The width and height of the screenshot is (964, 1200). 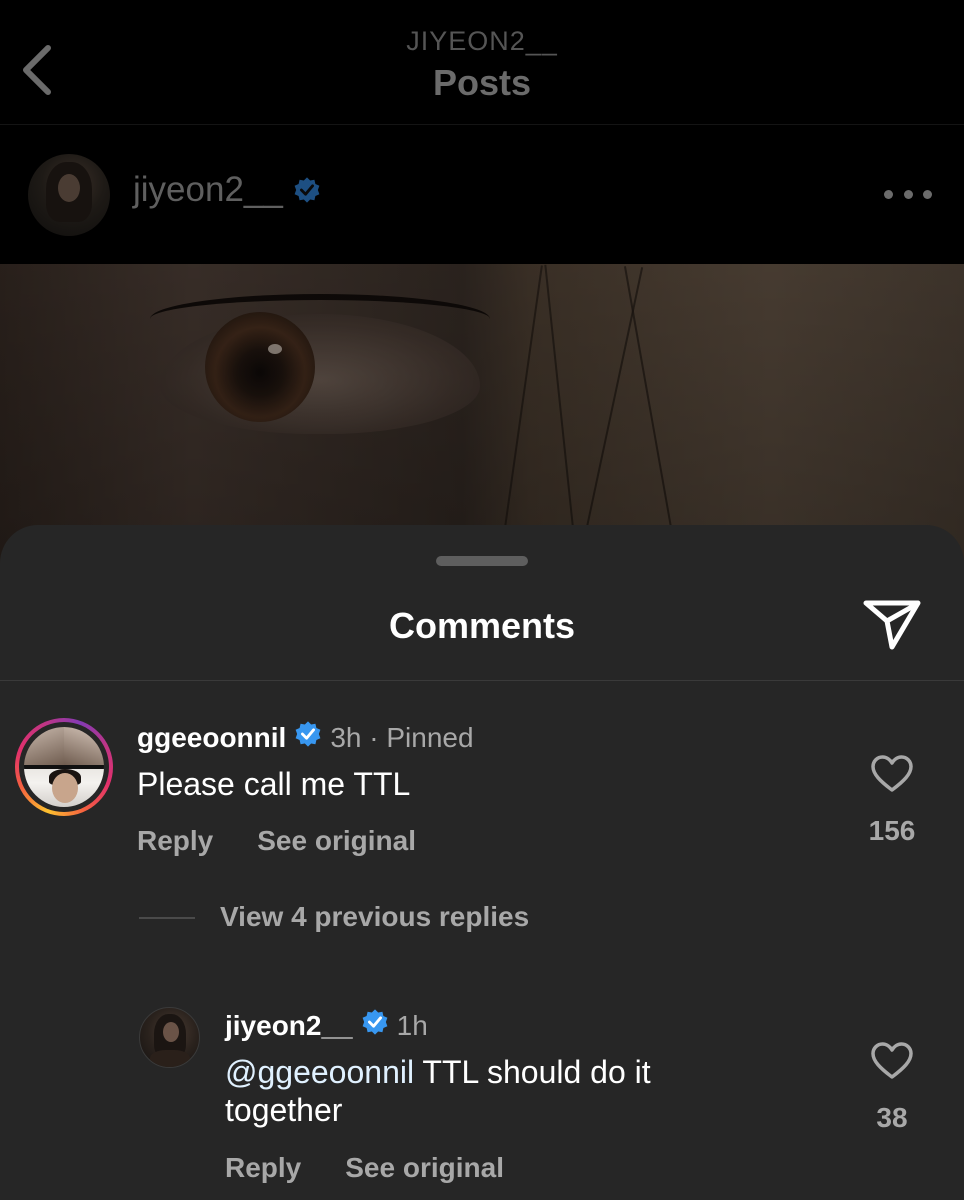 What do you see at coordinates (482, 82) in the screenshot?
I see `page-title: Posts` at bounding box center [482, 82].